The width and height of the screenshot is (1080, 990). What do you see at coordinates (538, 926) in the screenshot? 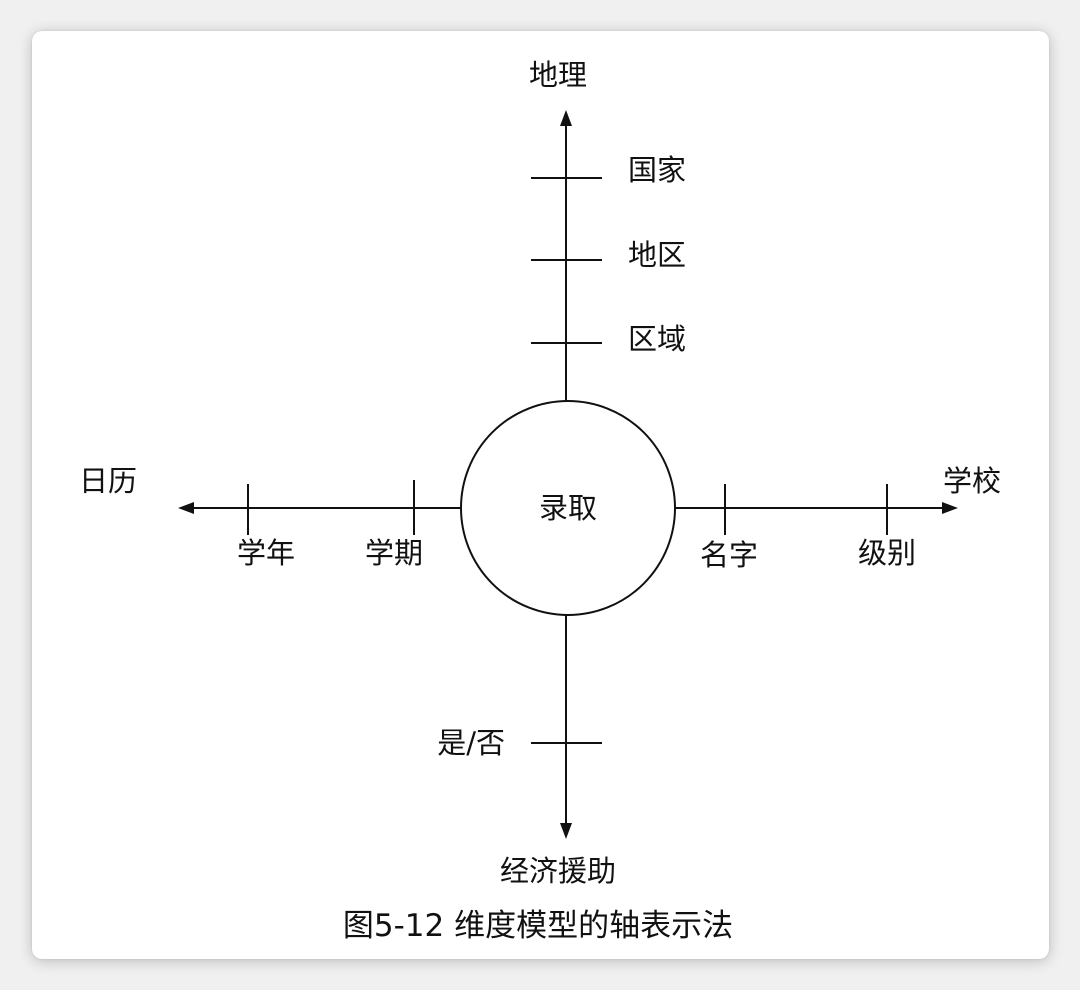
I see `figure-caption: 图5-12 维度模型的轴表示法` at bounding box center [538, 926].